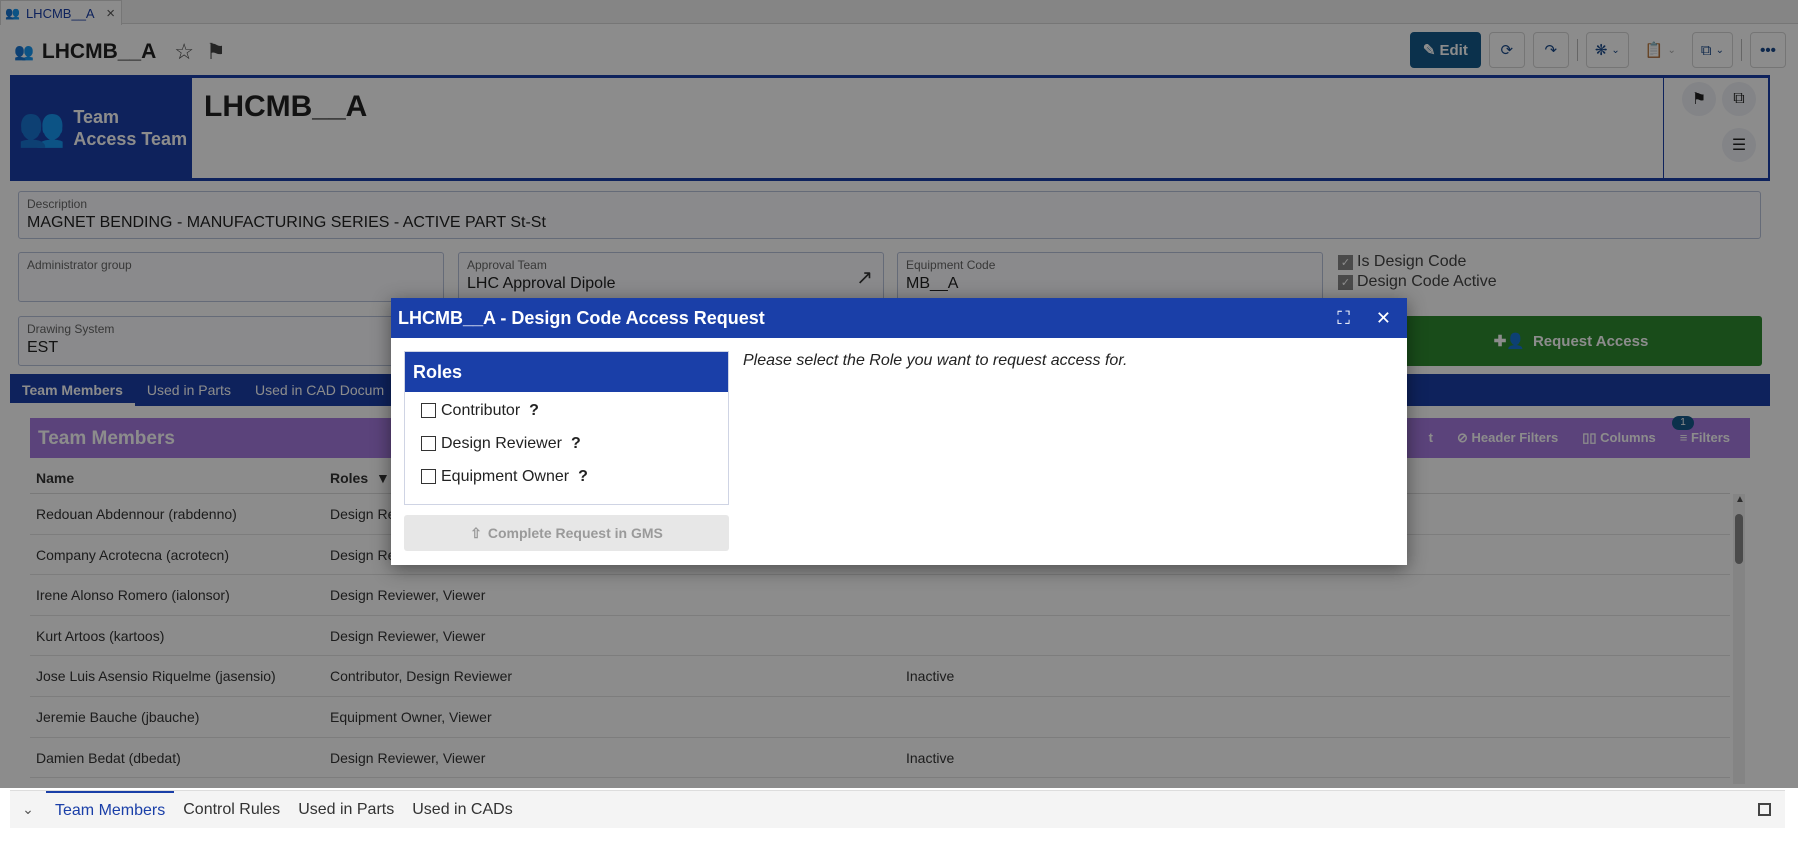 Image resolution: width=1798 pixels, height=841 pixels. What do you see at coordinates (566, 410) in the screenshot?
I see `role-option-contributor: Contributor ?` at bounding box center [566, 410].